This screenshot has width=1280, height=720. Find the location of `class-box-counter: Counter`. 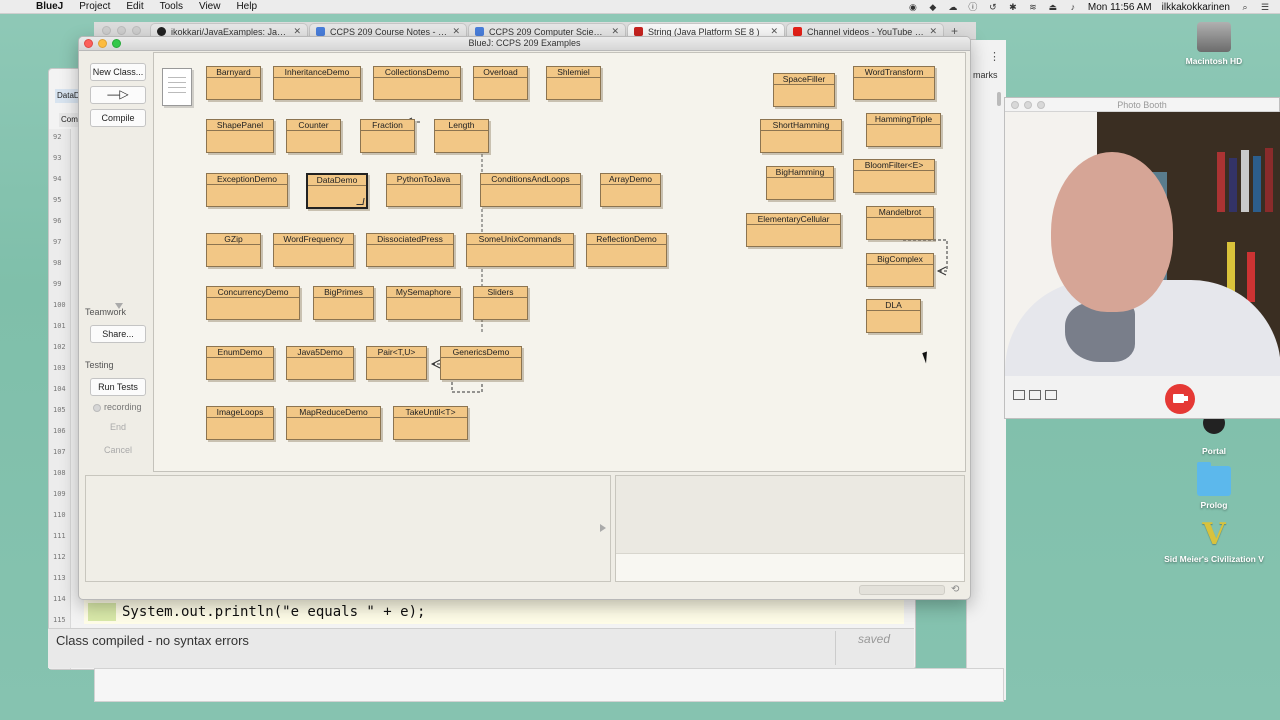

class-box-counter: Counter is located at coordinates (313, 136).